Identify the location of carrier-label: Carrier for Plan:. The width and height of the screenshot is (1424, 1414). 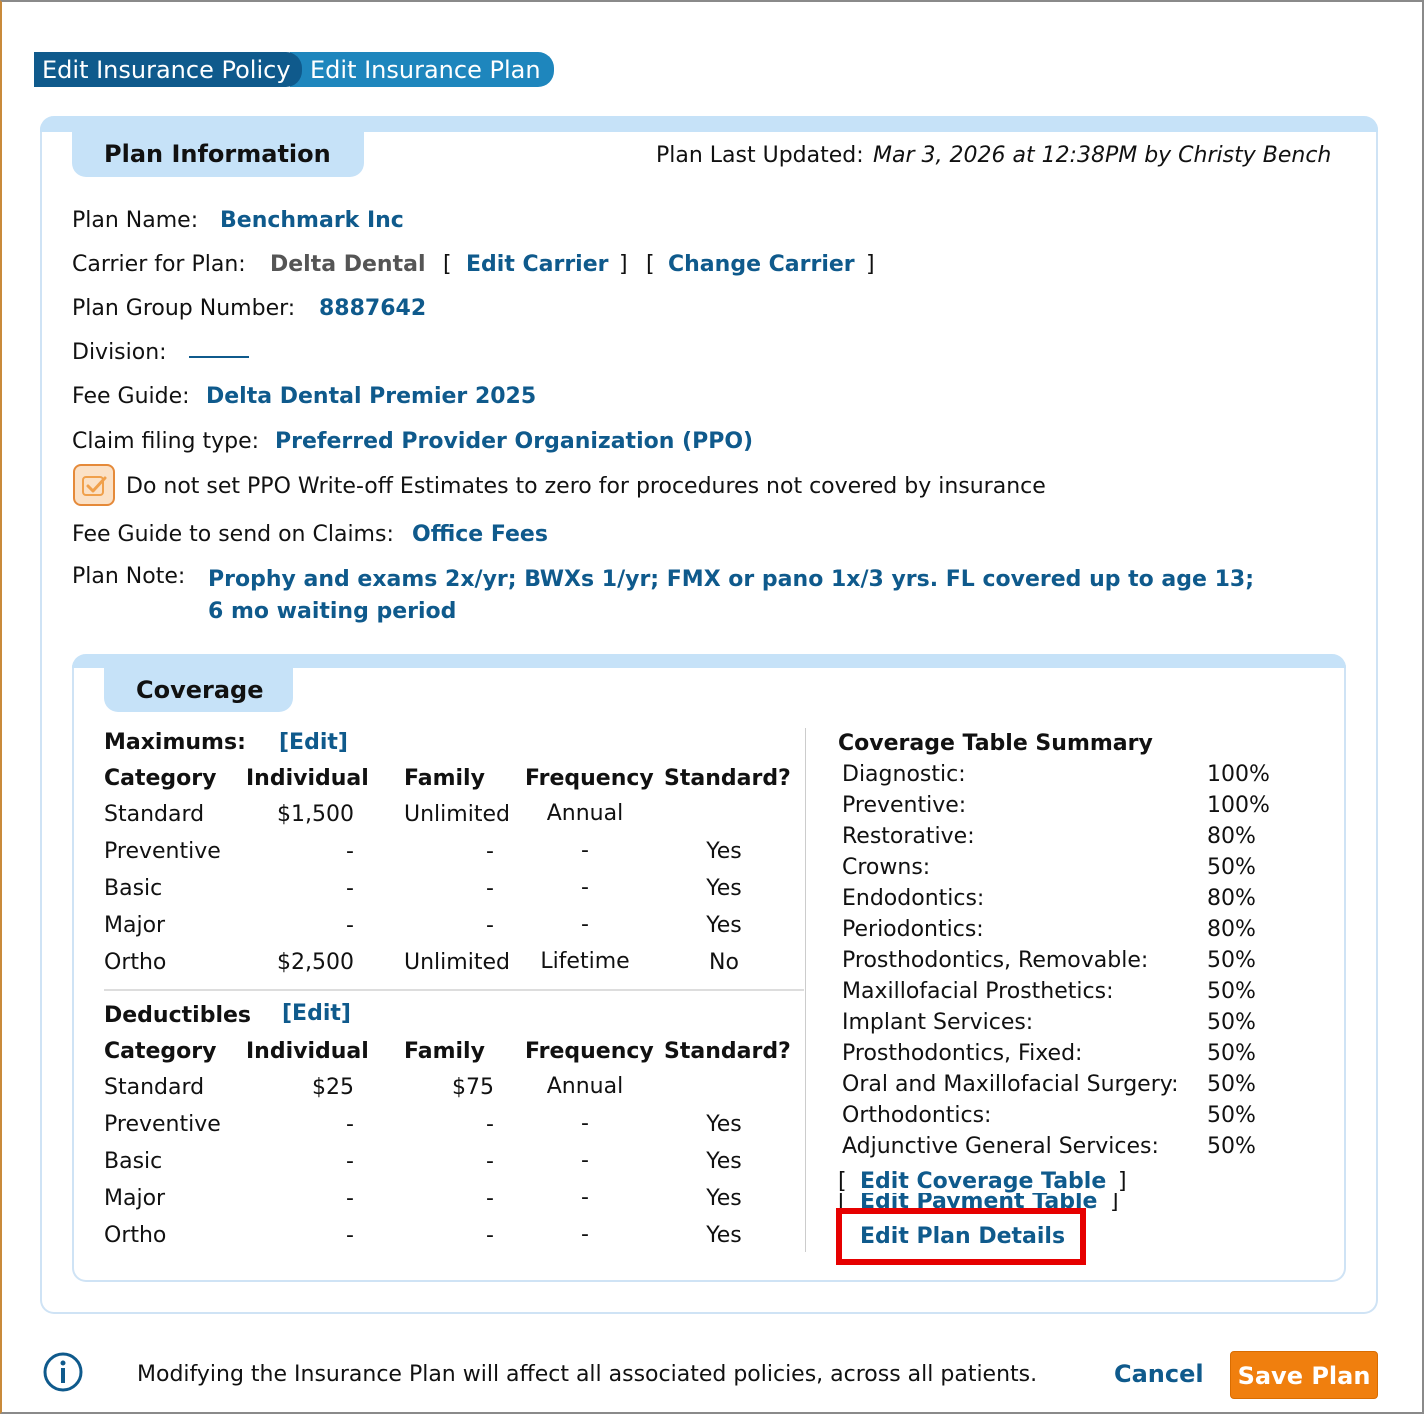
(159, 264).